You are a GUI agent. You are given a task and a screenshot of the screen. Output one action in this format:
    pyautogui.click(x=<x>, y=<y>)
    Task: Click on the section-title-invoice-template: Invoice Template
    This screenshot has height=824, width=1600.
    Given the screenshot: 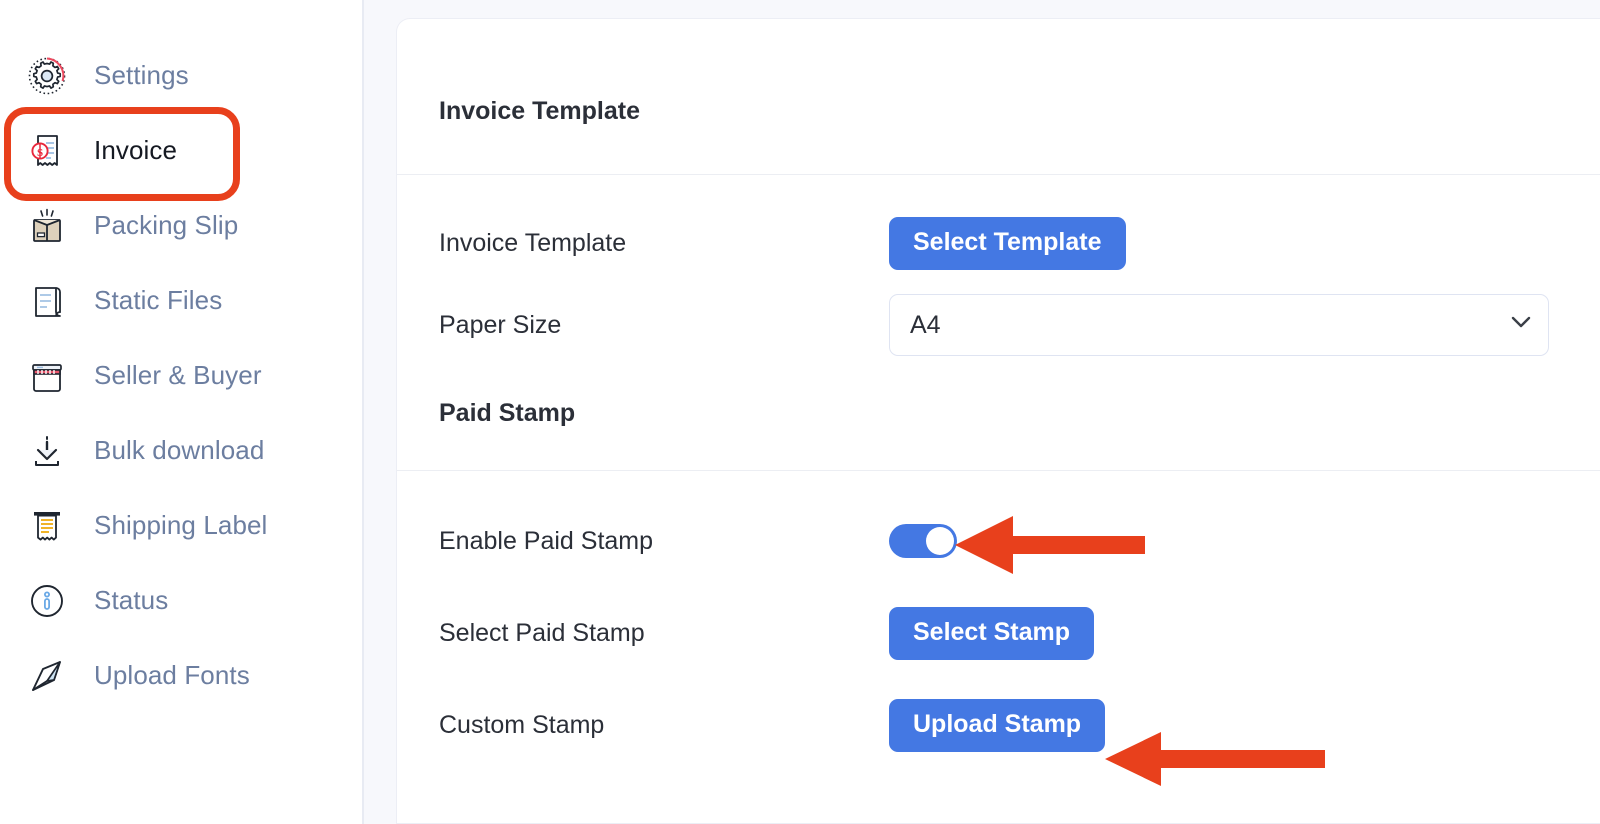 What is the action you would take?
    pyautogui.click(x=539, y=111)
    